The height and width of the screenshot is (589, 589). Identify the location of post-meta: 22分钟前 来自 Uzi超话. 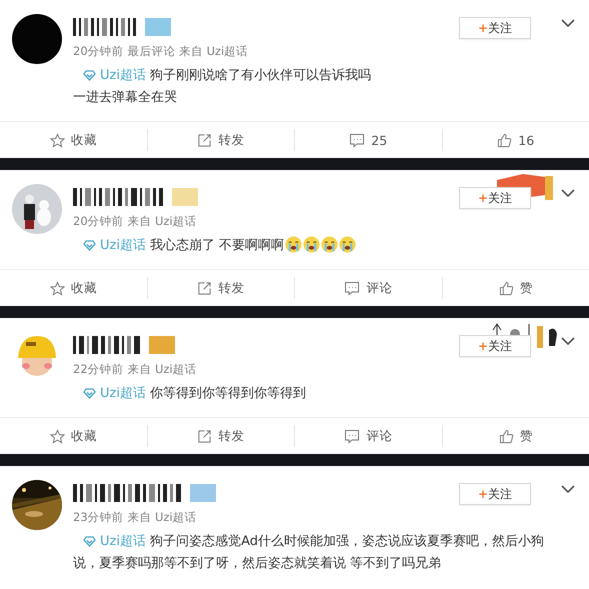
(135, 369).